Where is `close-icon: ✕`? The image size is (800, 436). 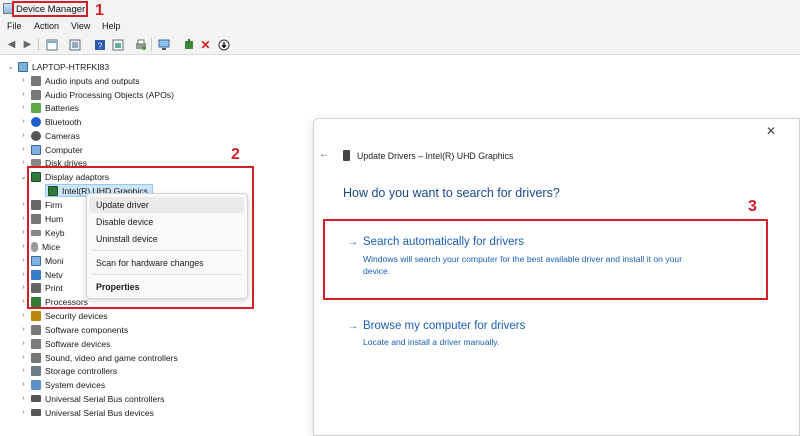 close-icon: ✕ is located at coordinates (771, 131).